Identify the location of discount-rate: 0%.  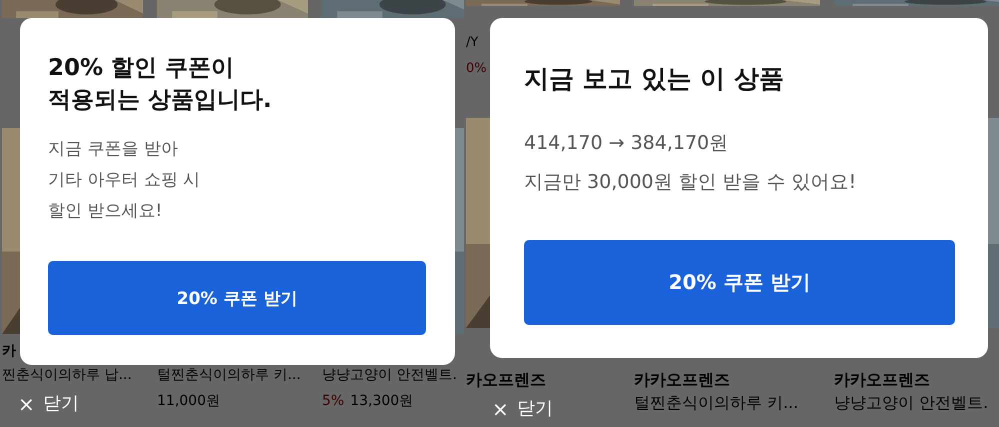
(476, 69).